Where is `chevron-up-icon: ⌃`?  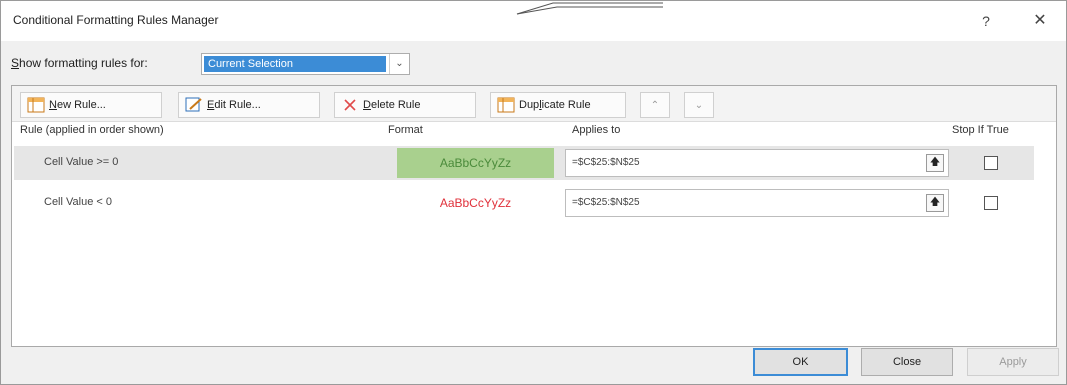 chevron-up-icon: ⌃ is located at coordinates (655, 105).